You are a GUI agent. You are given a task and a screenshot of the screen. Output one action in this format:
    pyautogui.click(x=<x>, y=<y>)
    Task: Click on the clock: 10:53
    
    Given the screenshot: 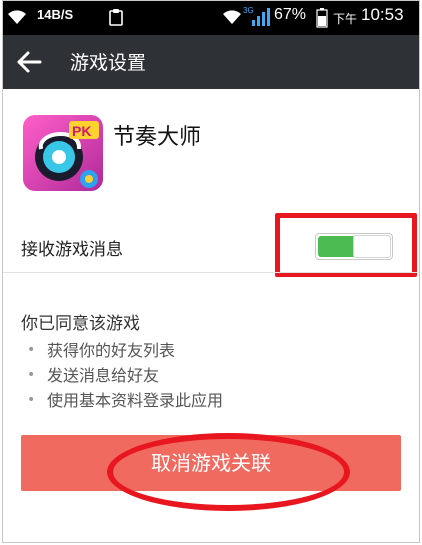 What is the action you would take?
    pyautogui.click(x=382, y=14)
    